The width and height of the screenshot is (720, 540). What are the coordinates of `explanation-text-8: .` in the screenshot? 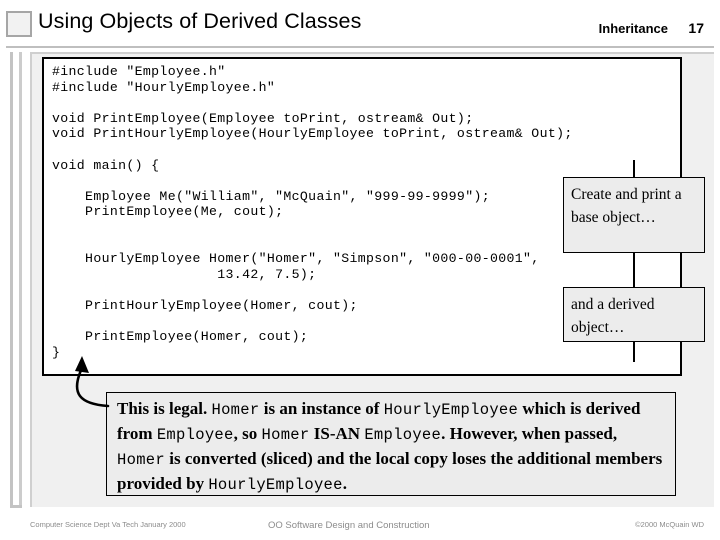 It's located at (344, 483).